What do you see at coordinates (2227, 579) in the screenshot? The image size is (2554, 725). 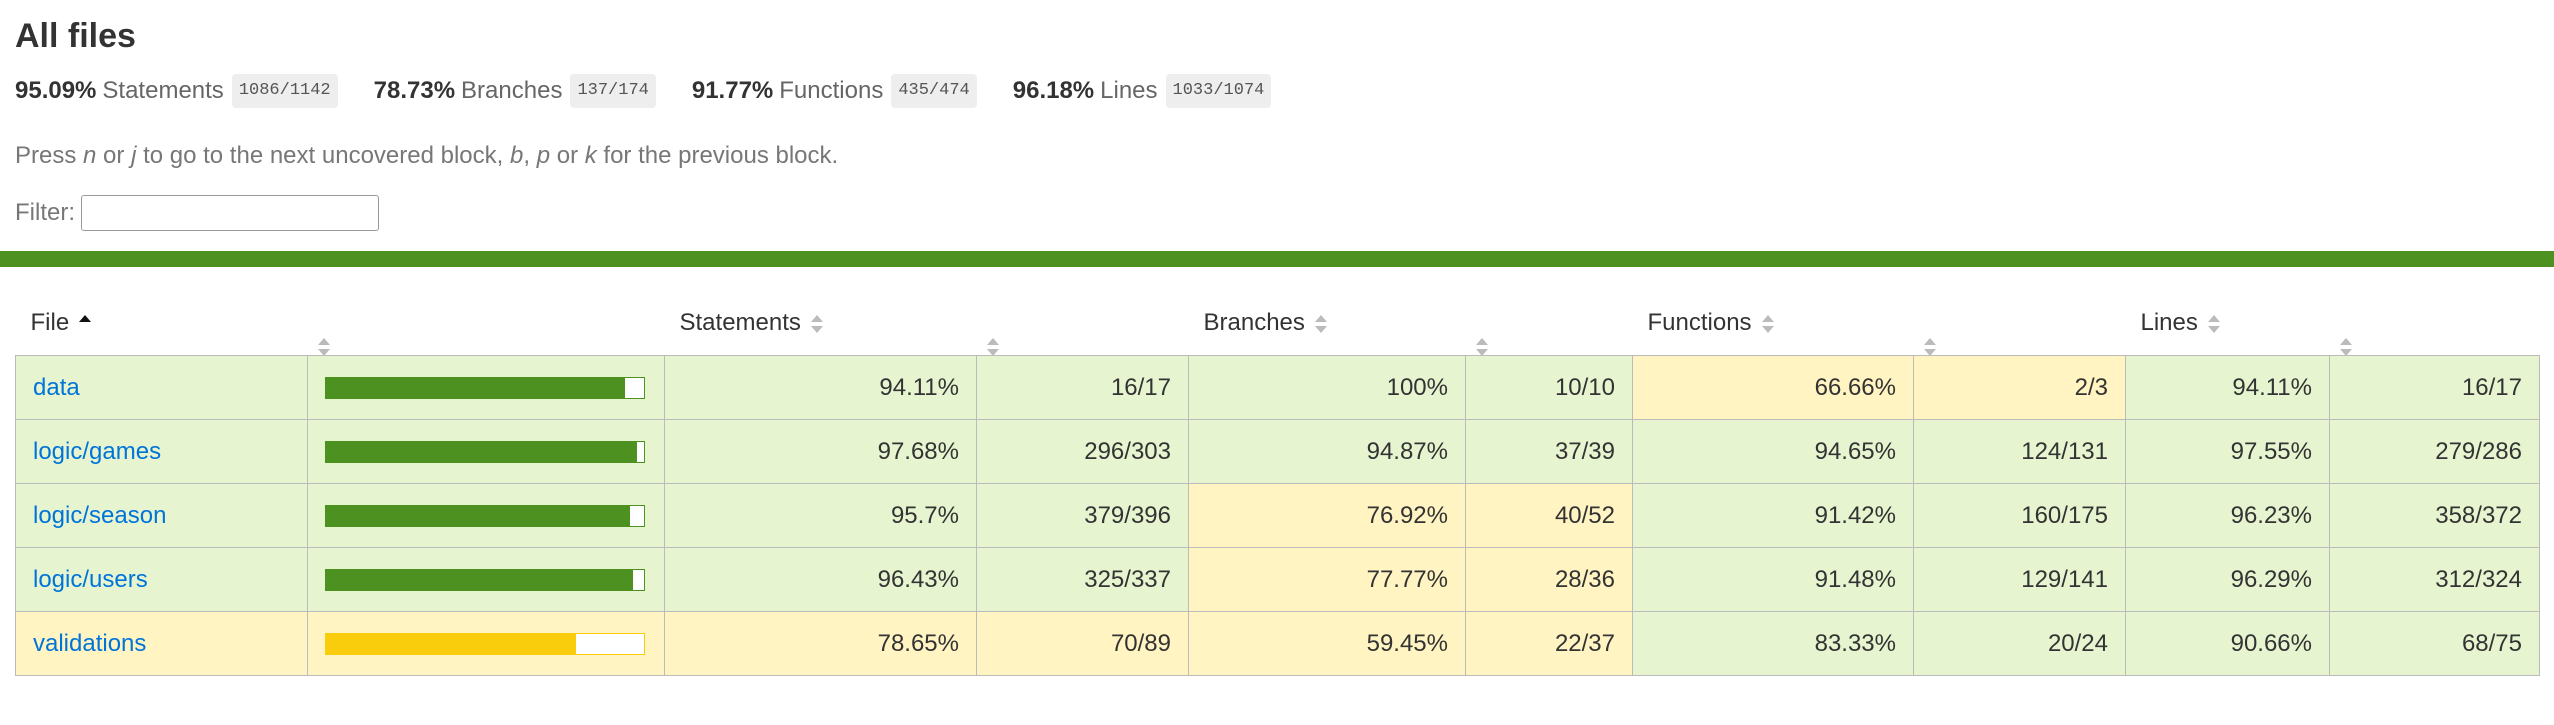 I see `lines-pct-cell: 96.29%` at bounding box center [2227, 579].